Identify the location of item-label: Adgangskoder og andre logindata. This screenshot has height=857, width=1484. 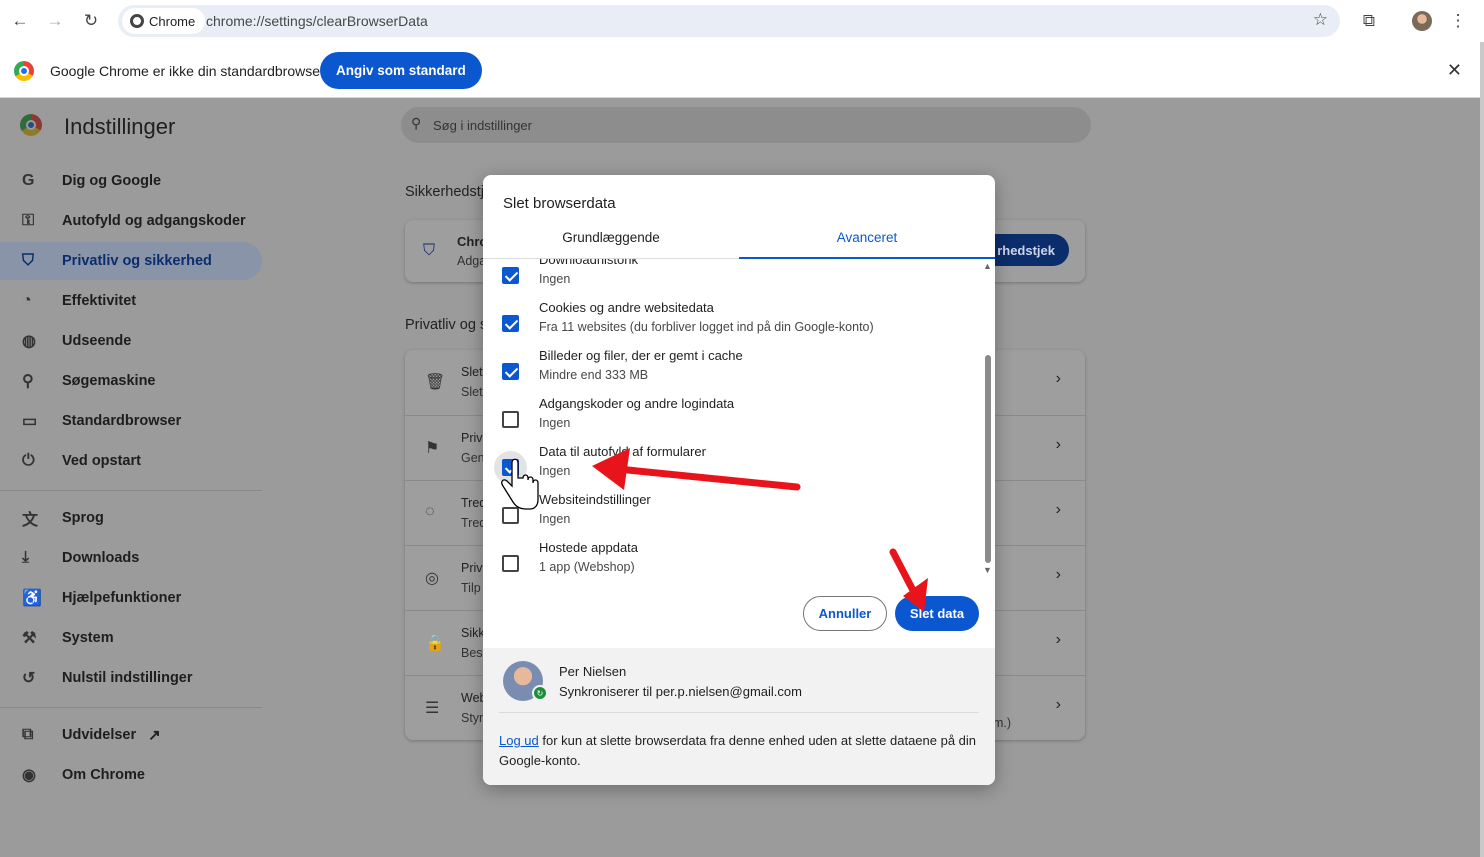
(637, 403).